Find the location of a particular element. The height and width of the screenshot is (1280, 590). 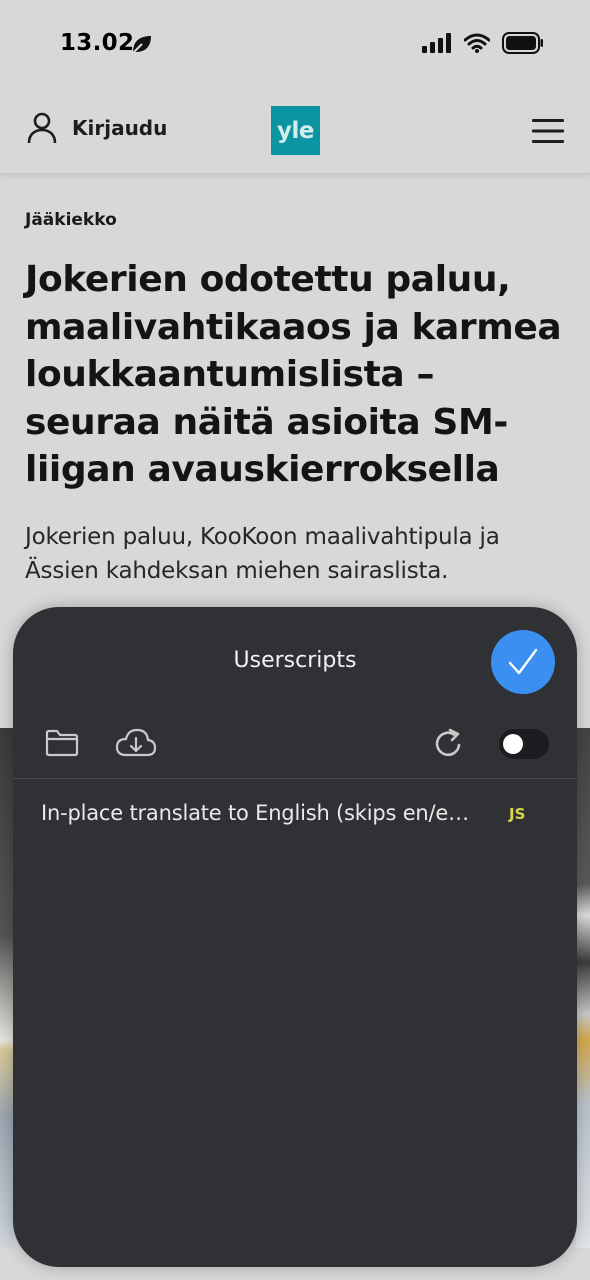

article-category: Jääkiekko is located at coordinates (297, 220).